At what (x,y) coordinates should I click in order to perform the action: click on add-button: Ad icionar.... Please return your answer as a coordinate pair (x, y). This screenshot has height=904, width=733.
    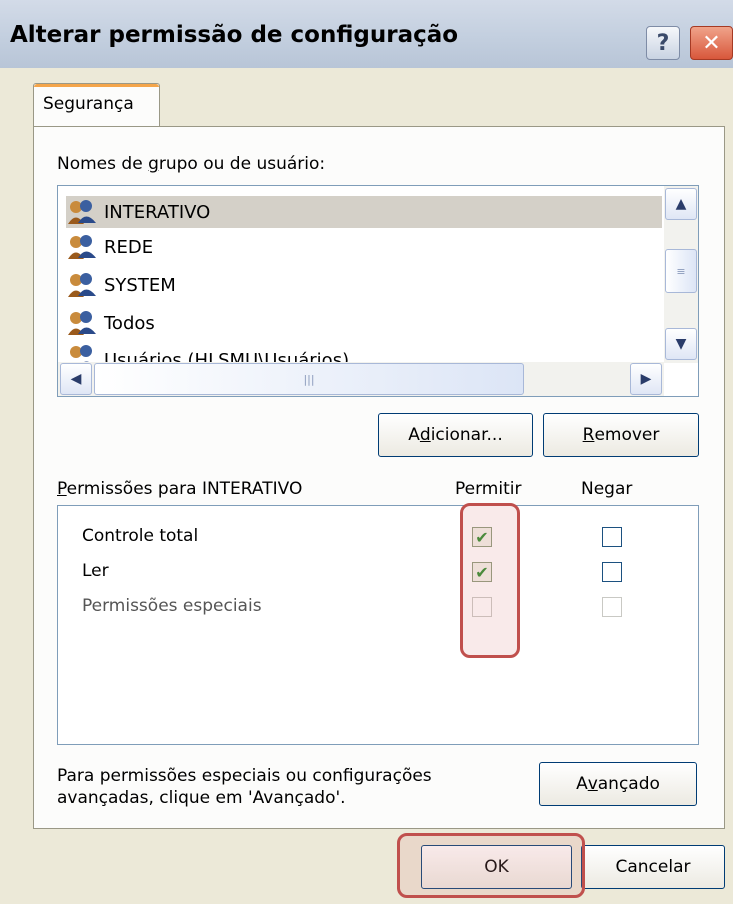
    Looking at the image, I should click on (455, 435).